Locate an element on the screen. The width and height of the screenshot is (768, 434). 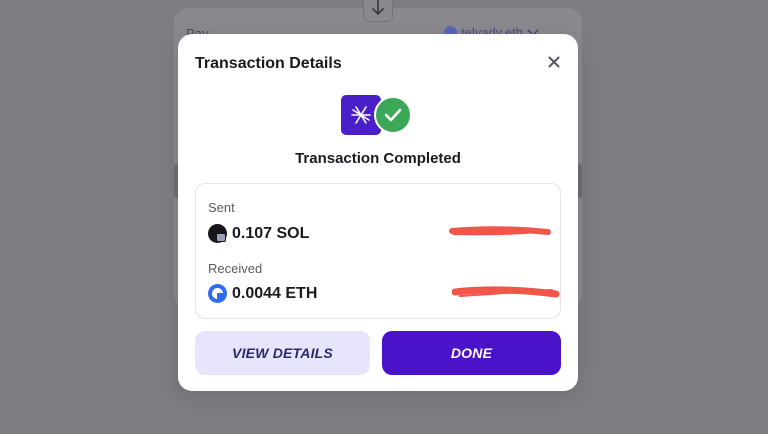
status-text: Transaction Completed is located at coordinates (378, 158).